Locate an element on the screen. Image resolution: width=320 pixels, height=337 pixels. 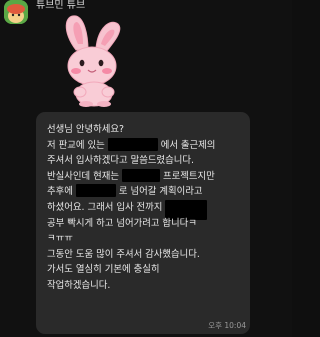
message-line: 하셨어요. 그래서 입사 전까지 is located at coordinates (145, 209).